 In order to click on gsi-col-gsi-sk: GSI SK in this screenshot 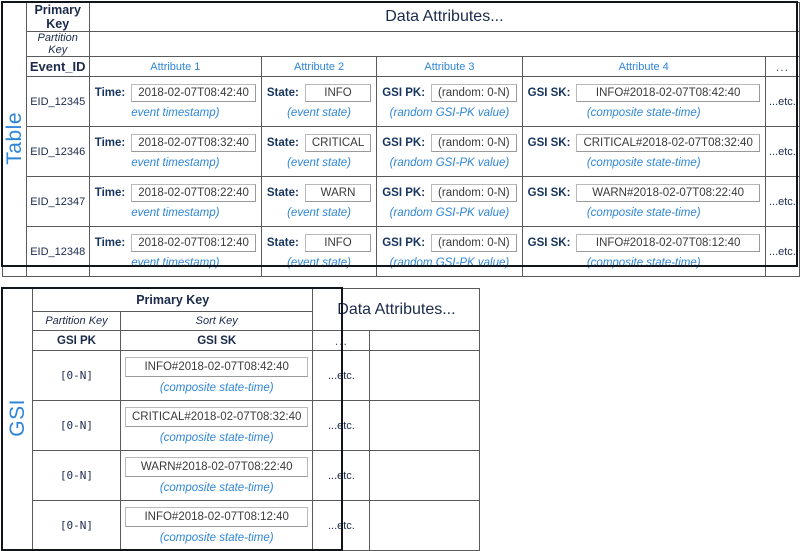, I will do `click(216, 340)`.